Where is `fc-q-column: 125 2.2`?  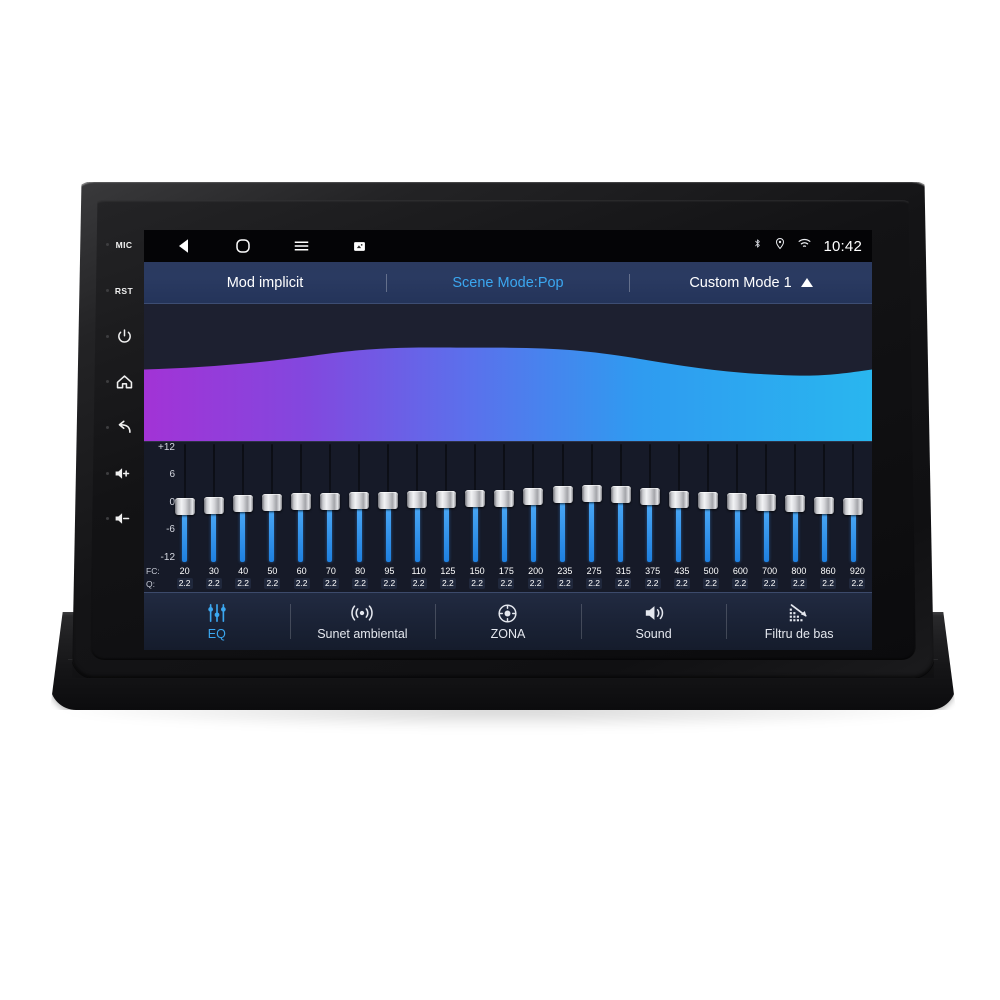 fc-q-column: 125 2.2 is located at coordinates (447, 577).